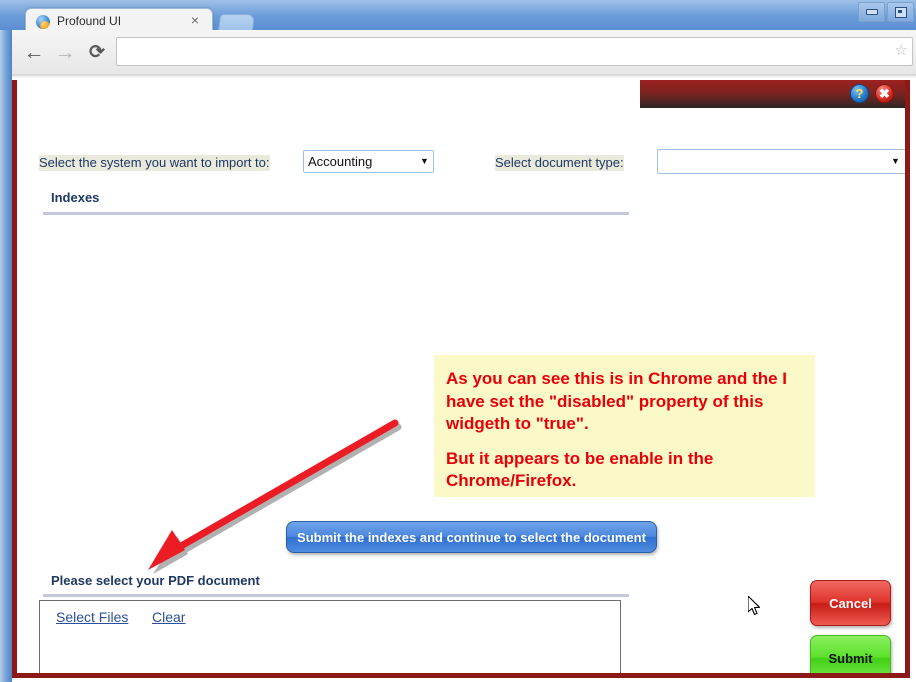 This screenshot has height=682, width=916. Describe the element at coordinates (336, 595) in the screenshot. I see `pdf-section-divider` at that location.